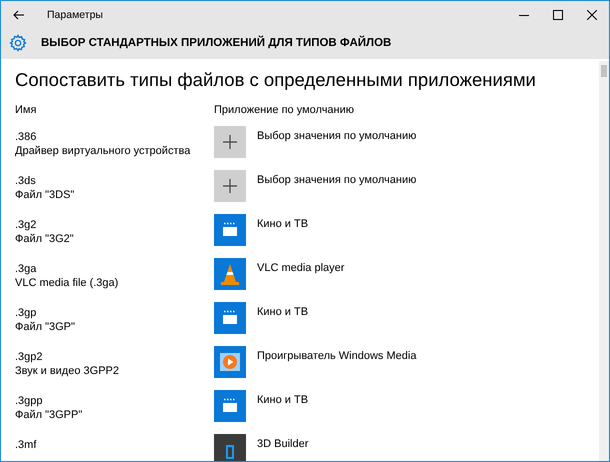 Image resolution: width=610 pixels, height=462 pixels. What do you see at coordinates (26, 225) in the screenshot?
I see `file-extension: .3g2` at bounding box center [26, 225].